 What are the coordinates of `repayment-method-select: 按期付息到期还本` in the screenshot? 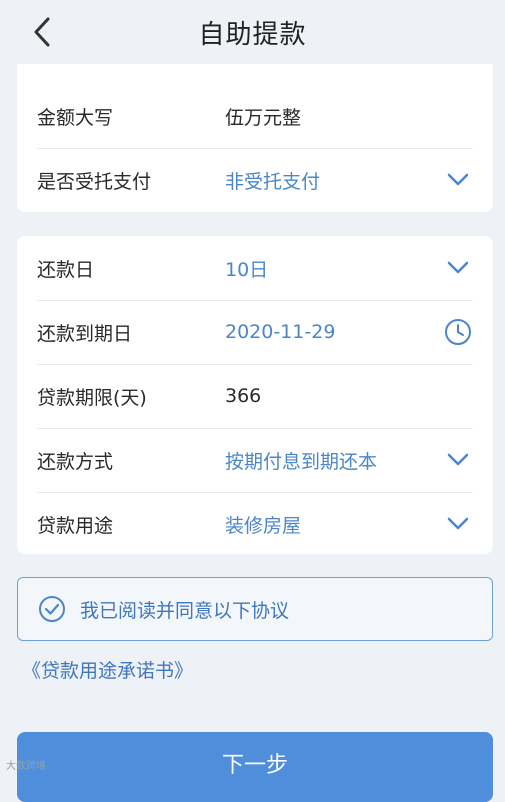 It's located at (334, 460).